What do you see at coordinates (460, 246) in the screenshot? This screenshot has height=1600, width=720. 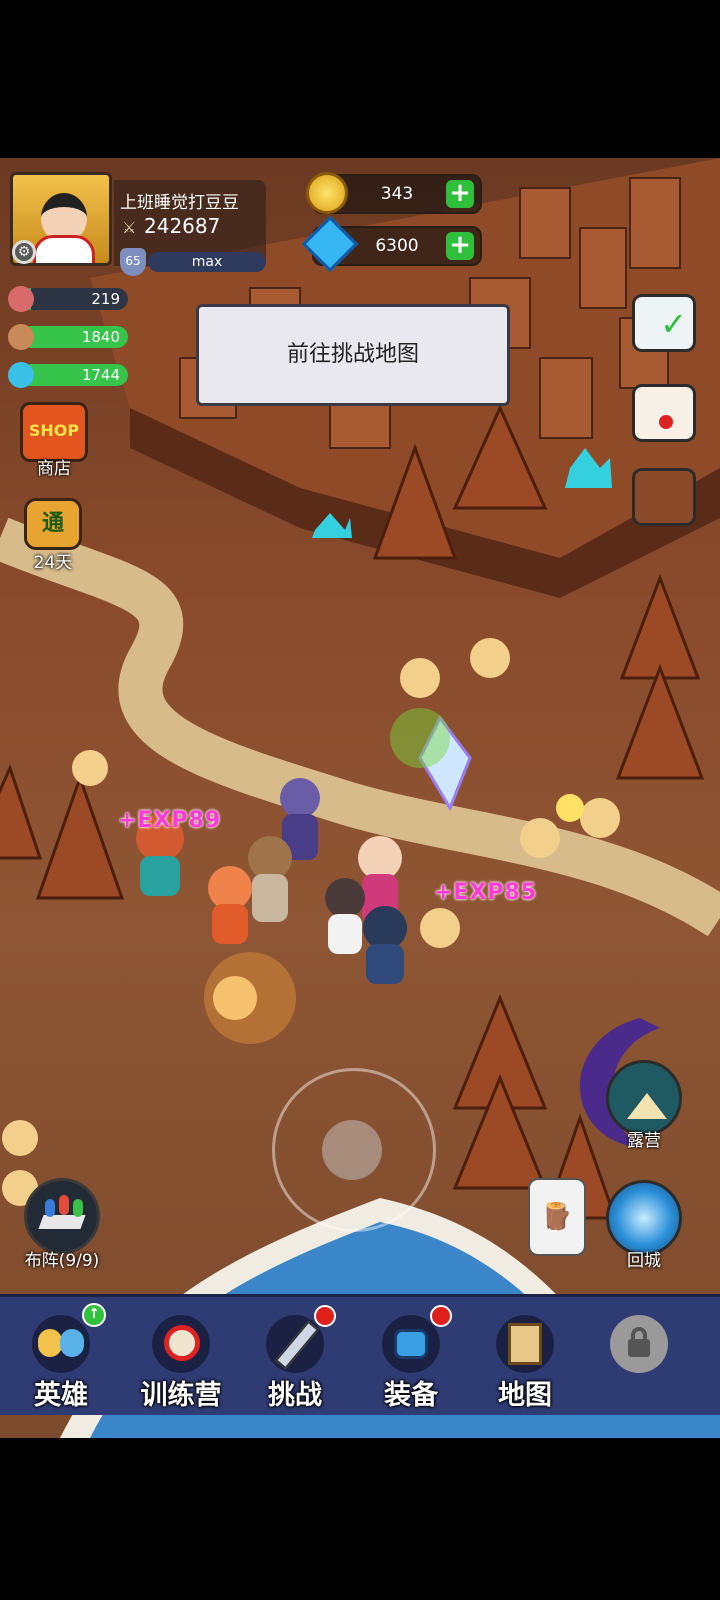 I see `add-gems-button: +` at bounding box center [460, 246].